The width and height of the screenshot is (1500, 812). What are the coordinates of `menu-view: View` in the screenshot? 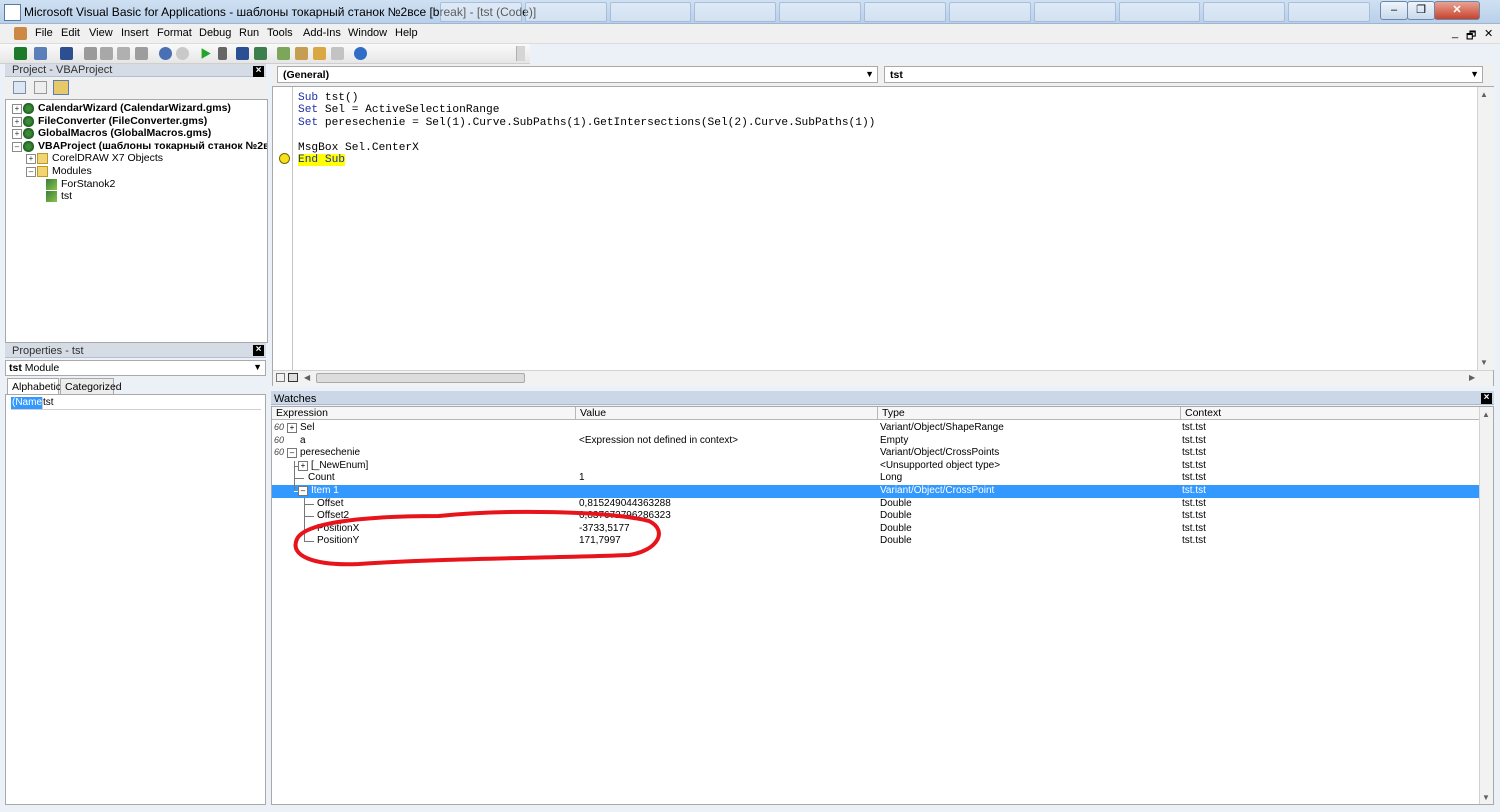 It's located at (101, 33).